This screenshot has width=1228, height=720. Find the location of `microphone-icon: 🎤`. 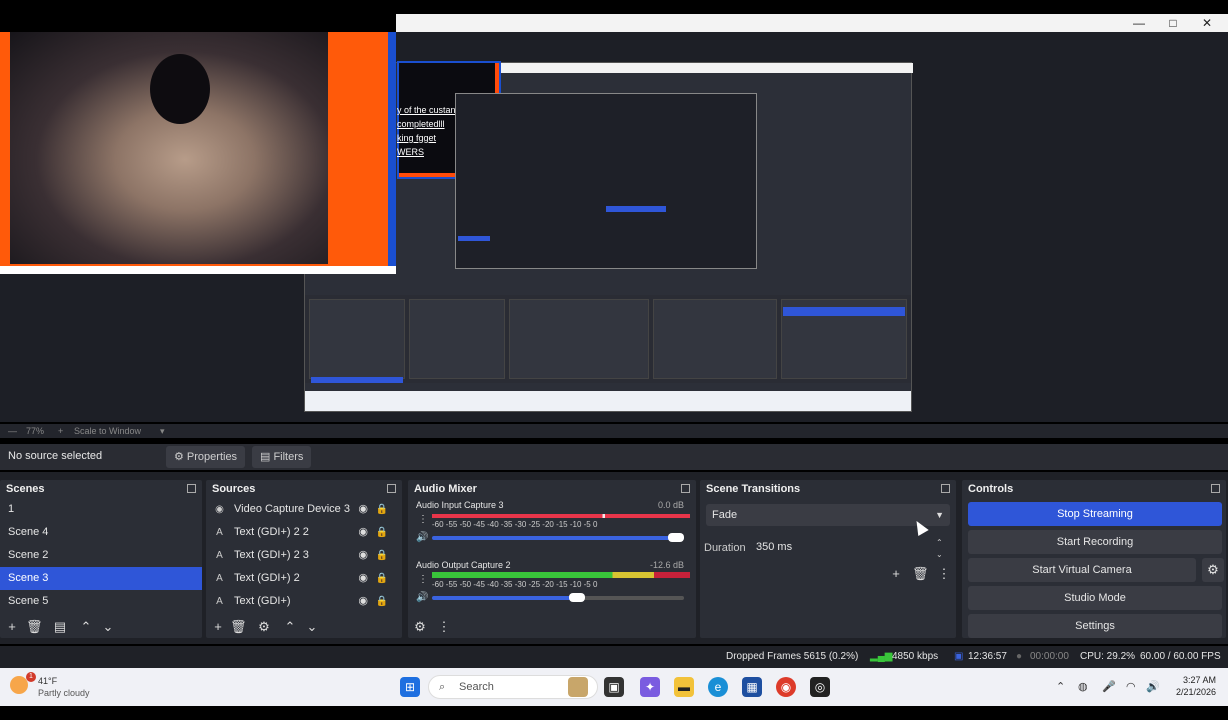

microphone-icon: 🎤 is located at coordinates (1109, 686).